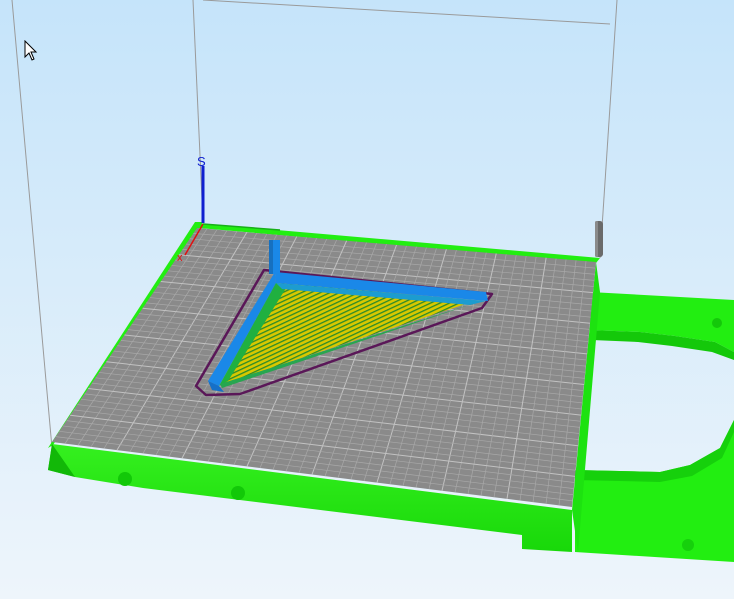 This screenshot has height=599, width=734. What do you see at coordinates (31, 50) in the screenshot?
I see `mouse-pointer-icon` at bounding box center [31, 50].